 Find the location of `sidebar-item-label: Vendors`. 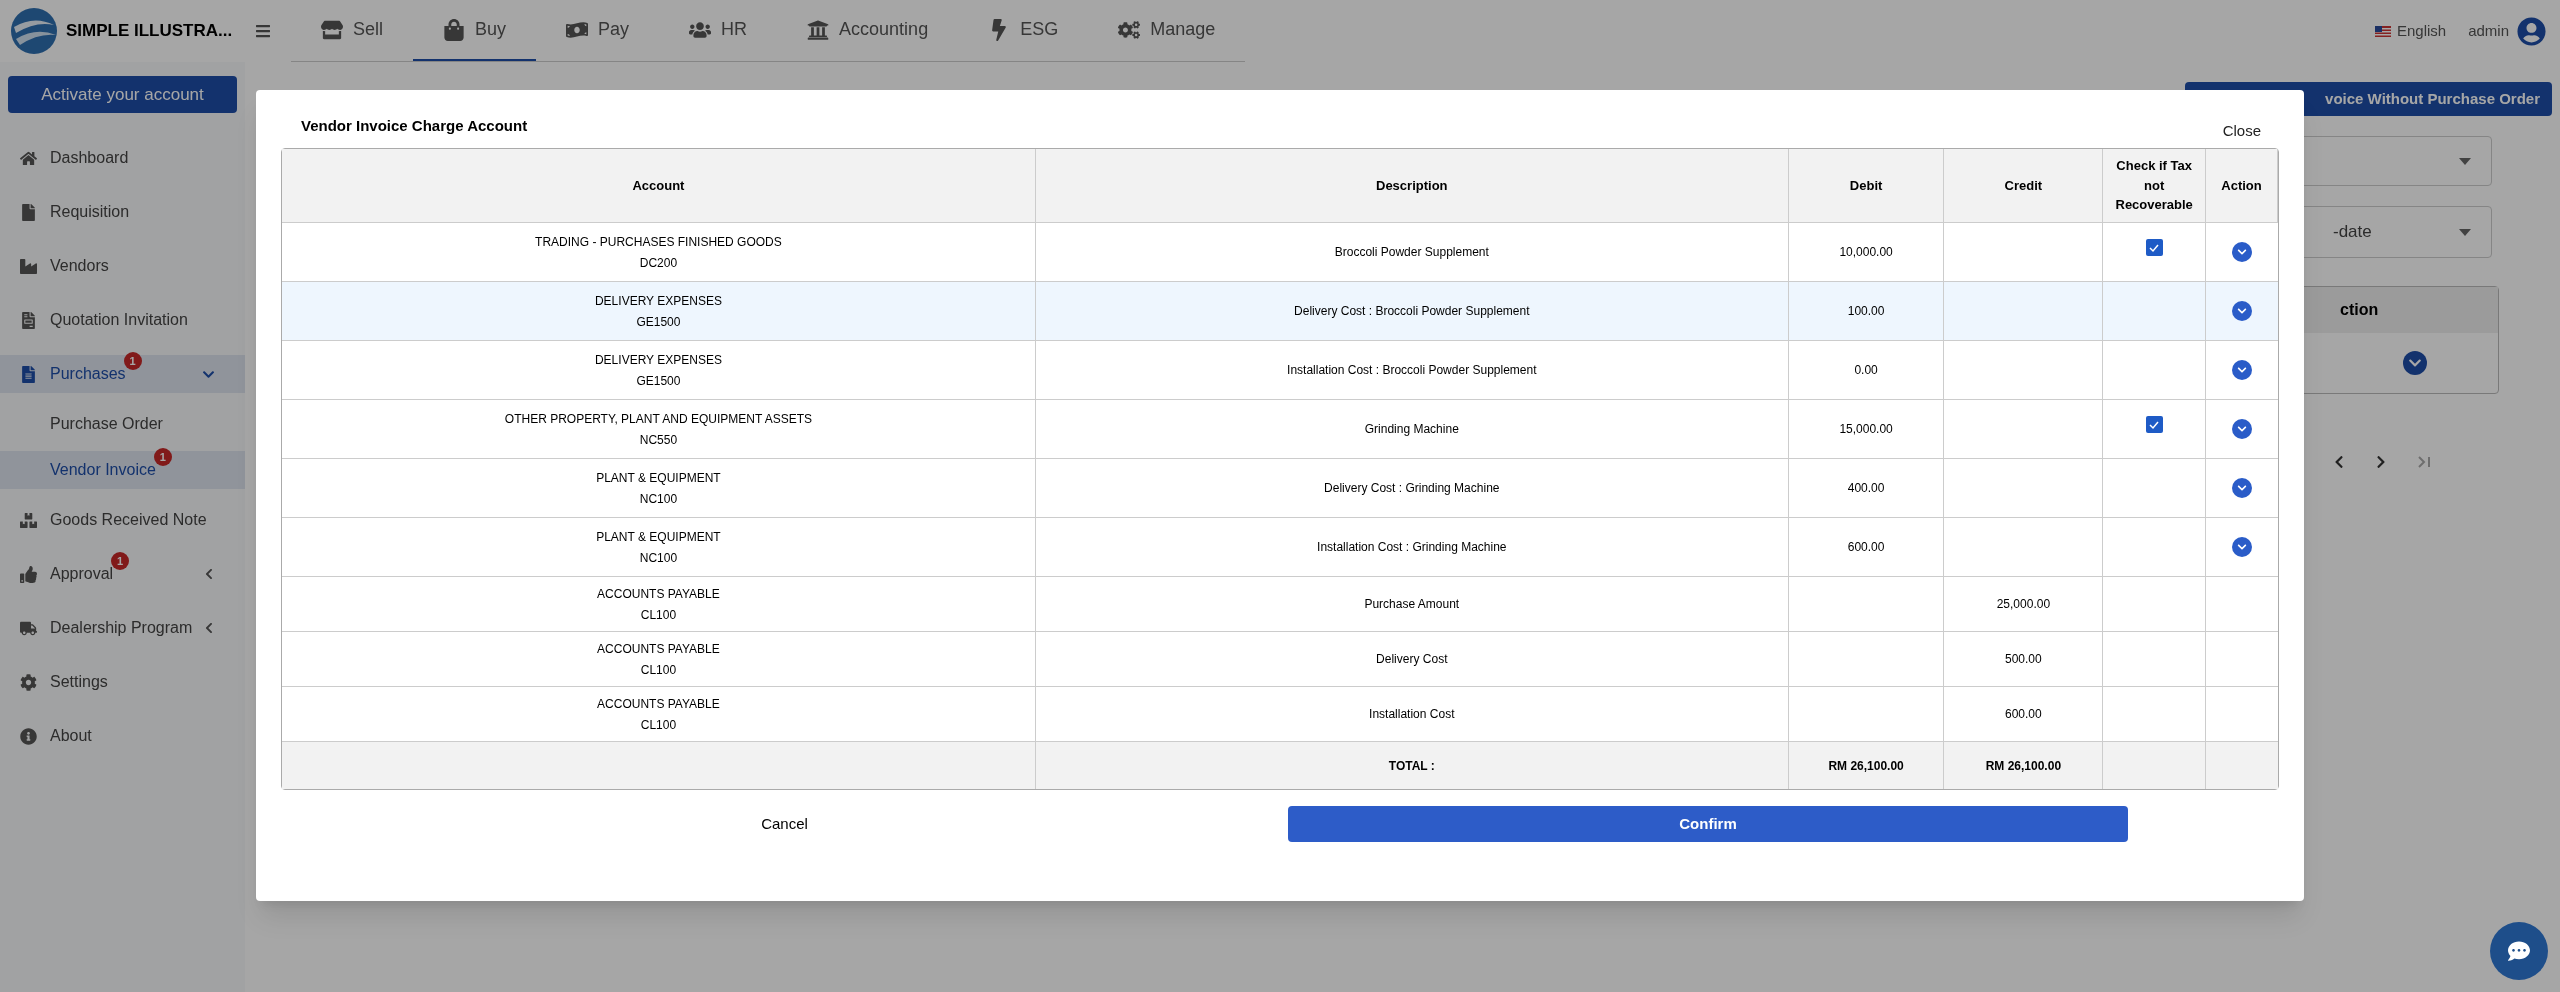

sidebar-item-label: Vendors is located at coordinates (79, 266).